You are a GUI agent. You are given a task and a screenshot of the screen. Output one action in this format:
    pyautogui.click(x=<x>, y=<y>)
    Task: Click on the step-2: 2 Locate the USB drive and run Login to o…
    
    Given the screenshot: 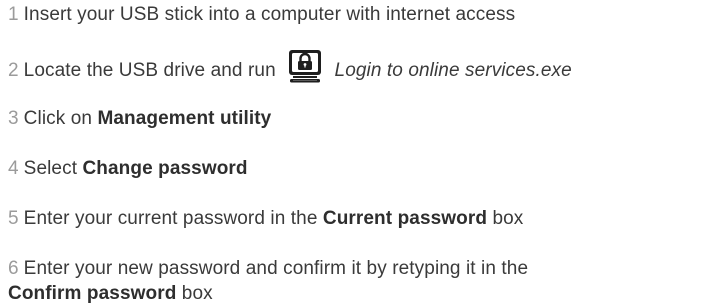 What is the action you would take?
    pyautogui.click(x=290, y=67)
    